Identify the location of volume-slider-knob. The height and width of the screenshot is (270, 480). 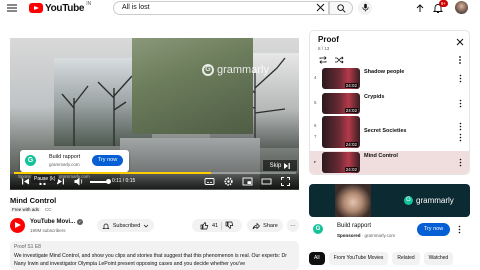
(108, 181).